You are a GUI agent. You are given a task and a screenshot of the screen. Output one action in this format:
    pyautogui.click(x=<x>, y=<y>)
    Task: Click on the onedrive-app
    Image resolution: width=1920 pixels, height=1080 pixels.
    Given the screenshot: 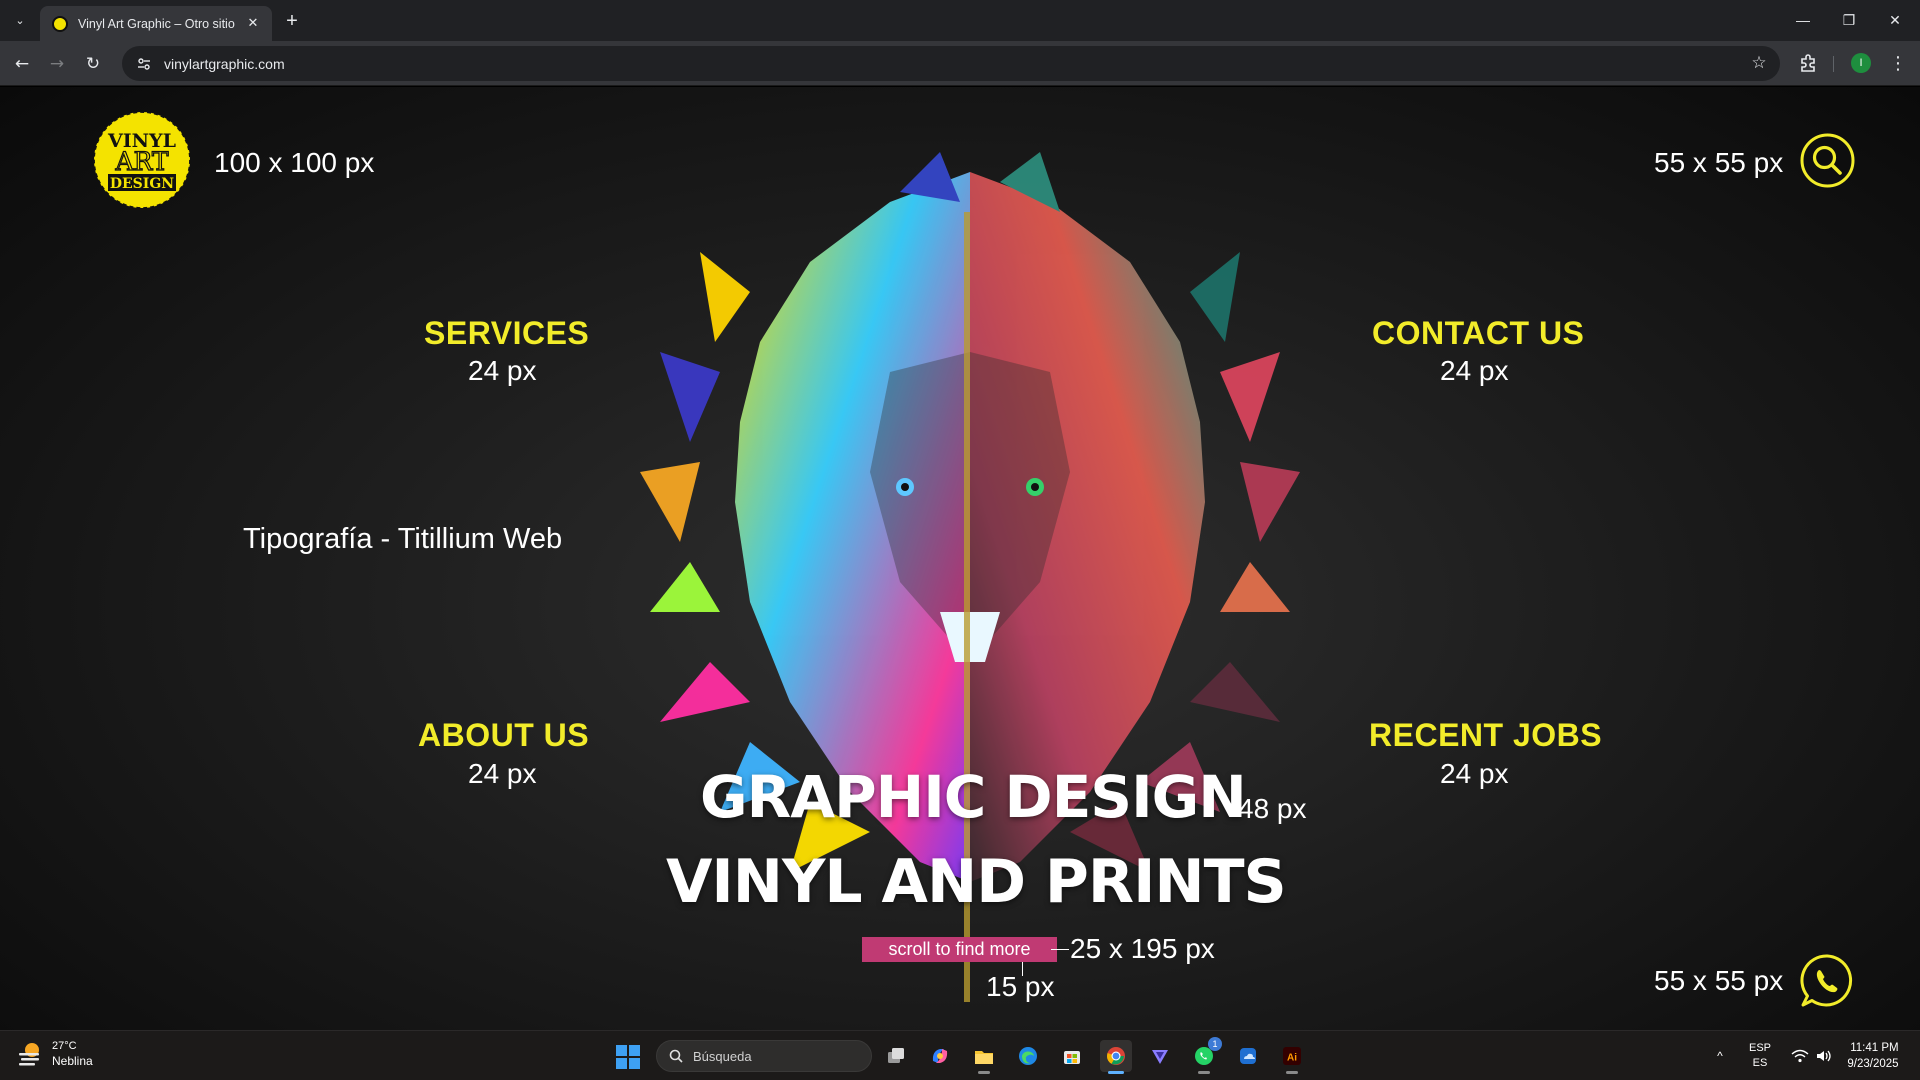 What is the action you would take?
    pyautogui.click(x=1248, y=1056)
    